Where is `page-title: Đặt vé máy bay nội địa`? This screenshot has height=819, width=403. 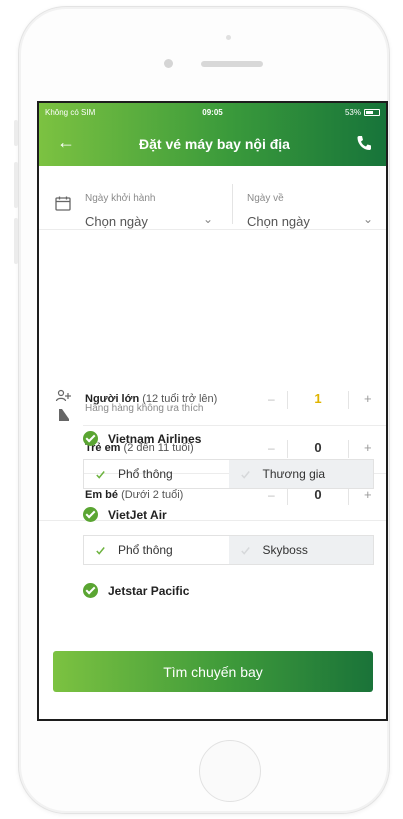 page-title: Đặt vé máy bay nội địa is located at coordinates (214, 144).